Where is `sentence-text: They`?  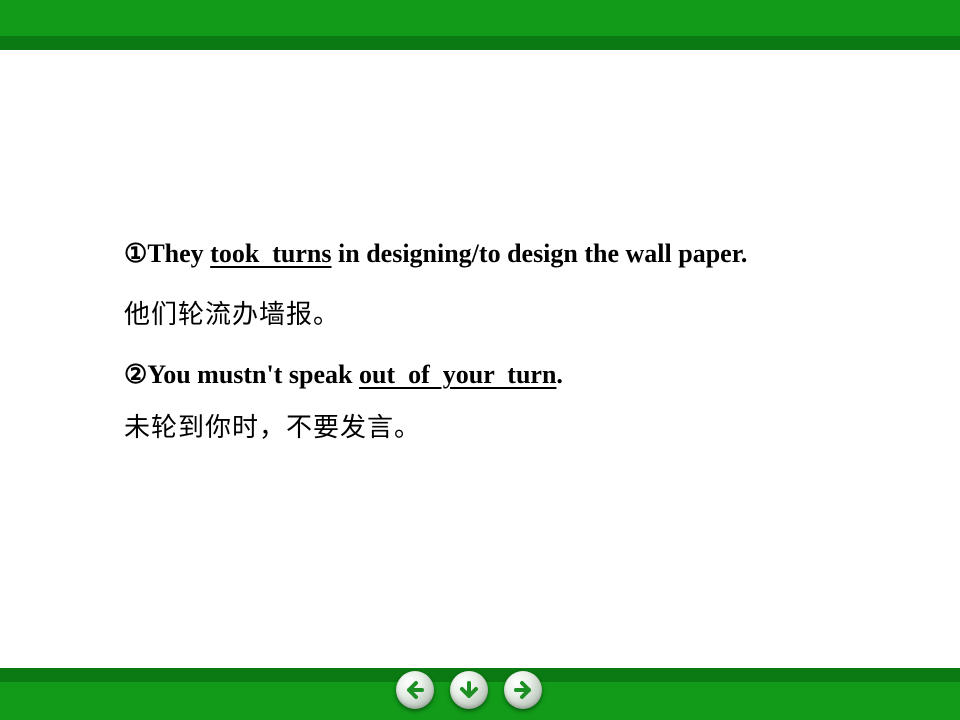
sentence-text: They is located at coordinates (179, 253).